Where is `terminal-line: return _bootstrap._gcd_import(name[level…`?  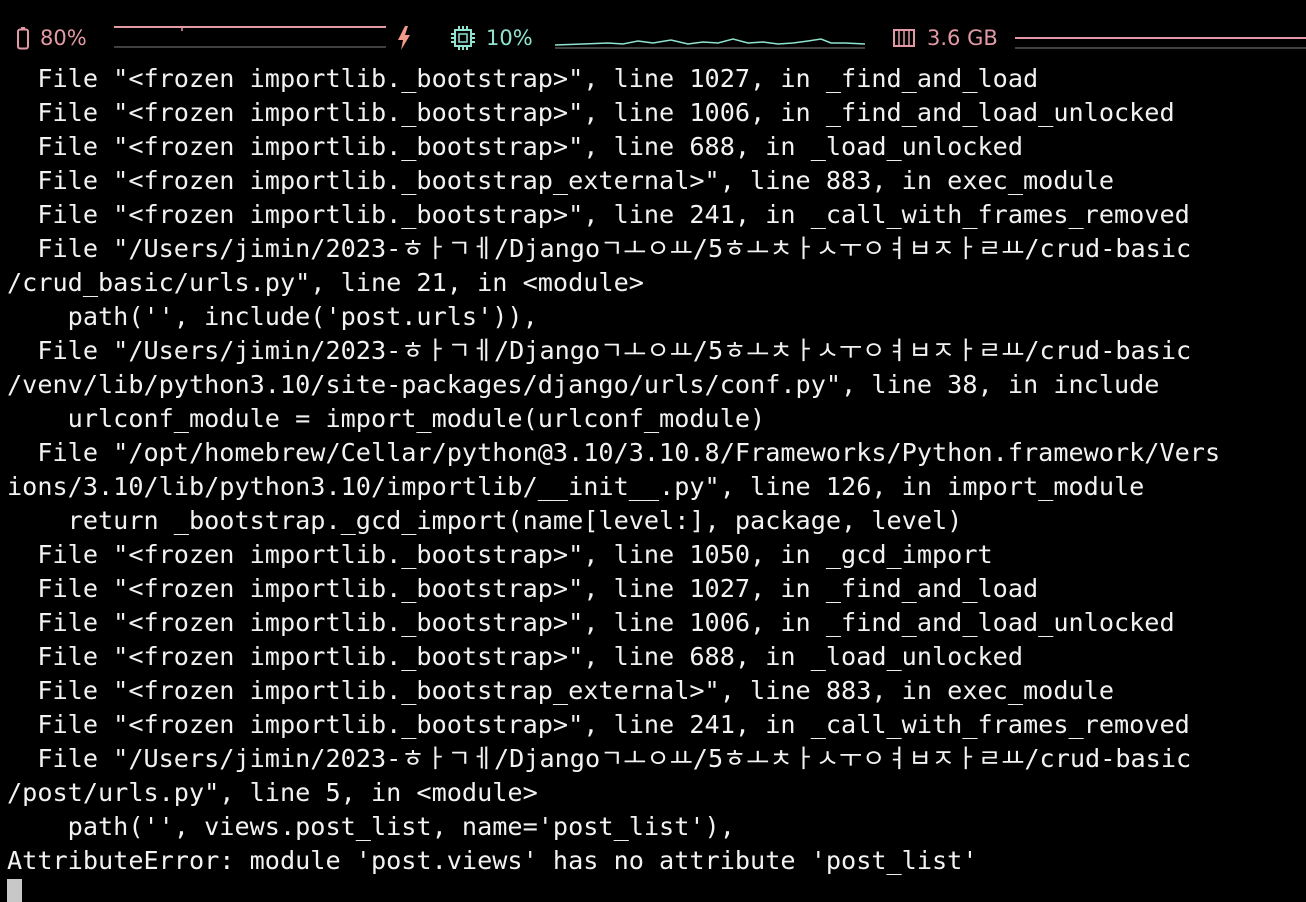 terminal-line: return _bootstrap._gcd_import(name[level… is located at coordinates (485, 520).